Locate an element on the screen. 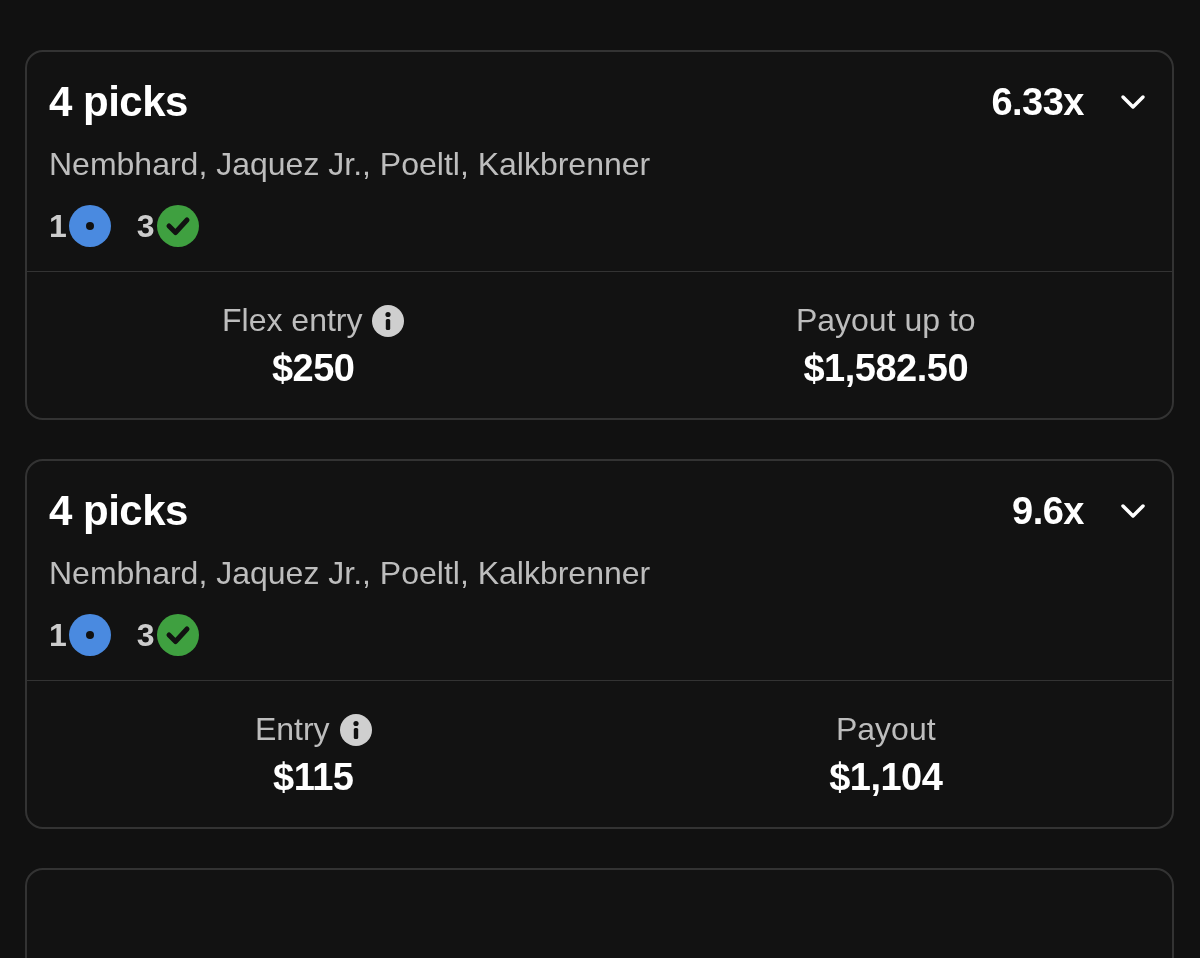 This screenshot has height=958, width=1200. entry-amount: $115 is located at coordinates (313, 777).